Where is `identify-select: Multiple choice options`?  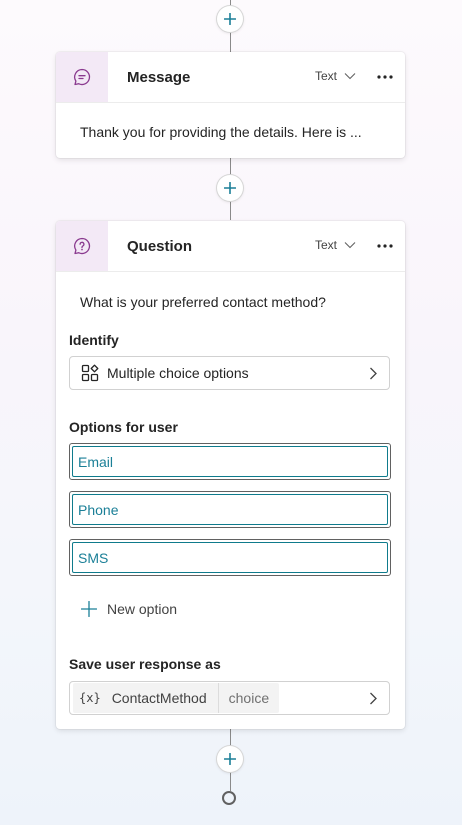
identify-select: Multiple choice options is located at coordinates (229, 373).